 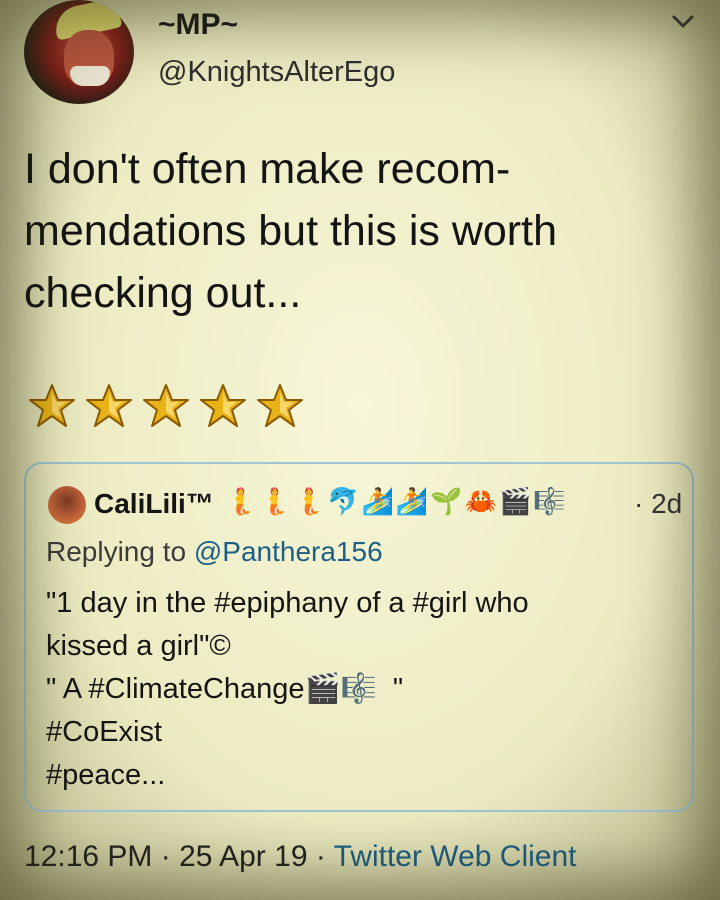 What do you see at coordinates (267, 169) in the screenshot?
I see `tweet-line: I don't often make recom-` at bounding box center [267, 169].